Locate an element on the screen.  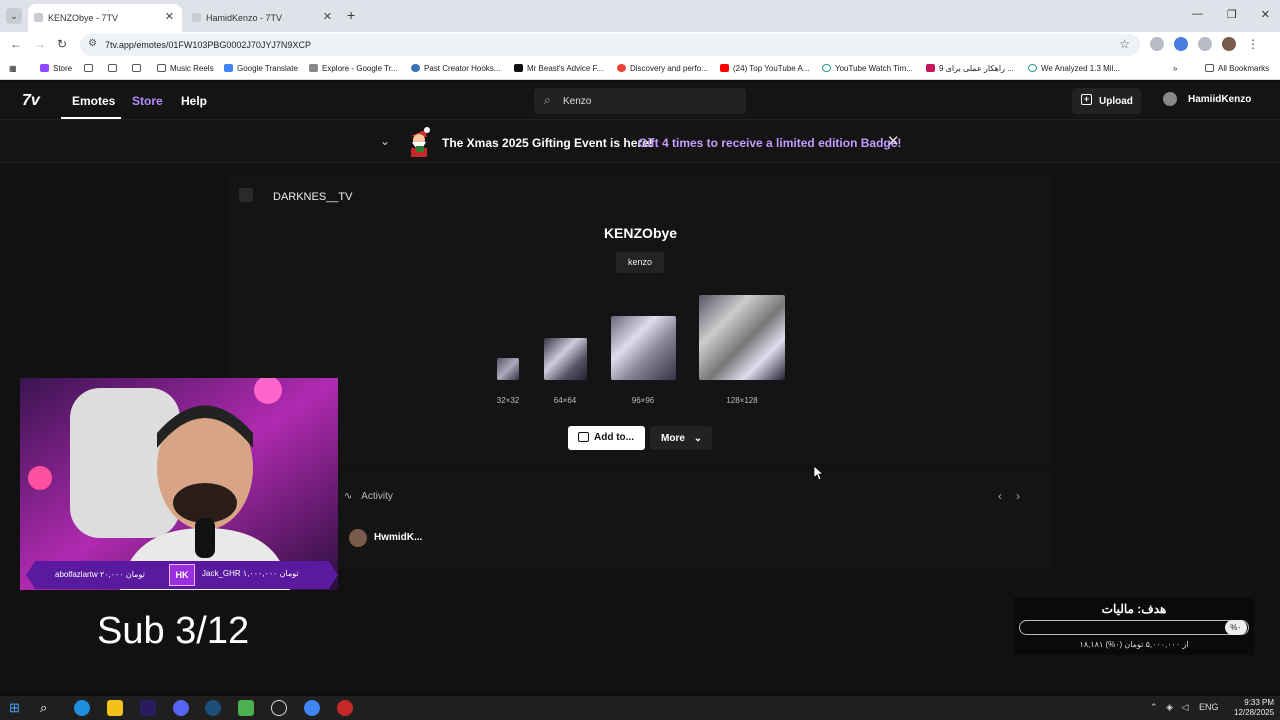
tab-hamidkenzo: HamidKenzo - 7TV ✕ is located at coordinates (263, 18).